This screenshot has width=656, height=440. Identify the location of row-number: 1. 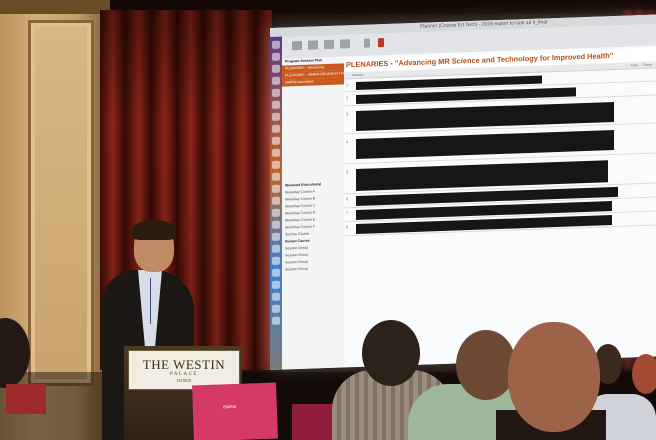
(347, 85).